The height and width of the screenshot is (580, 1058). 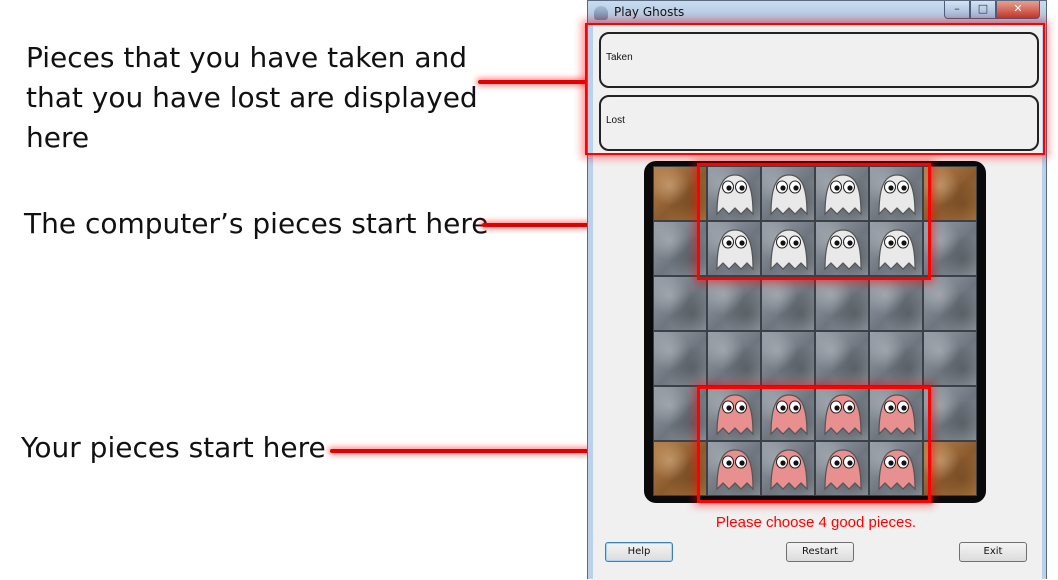 What do you see at coordinates (817, 13) in the screenshot?
I see `title-bar: Play Ghosts – □ ✕` at bounding box center [817, 13].